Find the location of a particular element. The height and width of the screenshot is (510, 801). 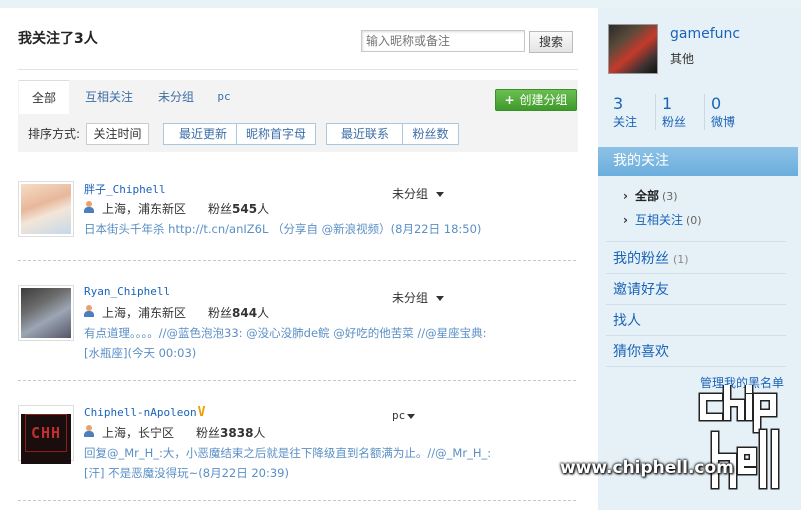

sidebar-item-guess-you-like: 猜你喜欢 is located at coordinates (641, 351).